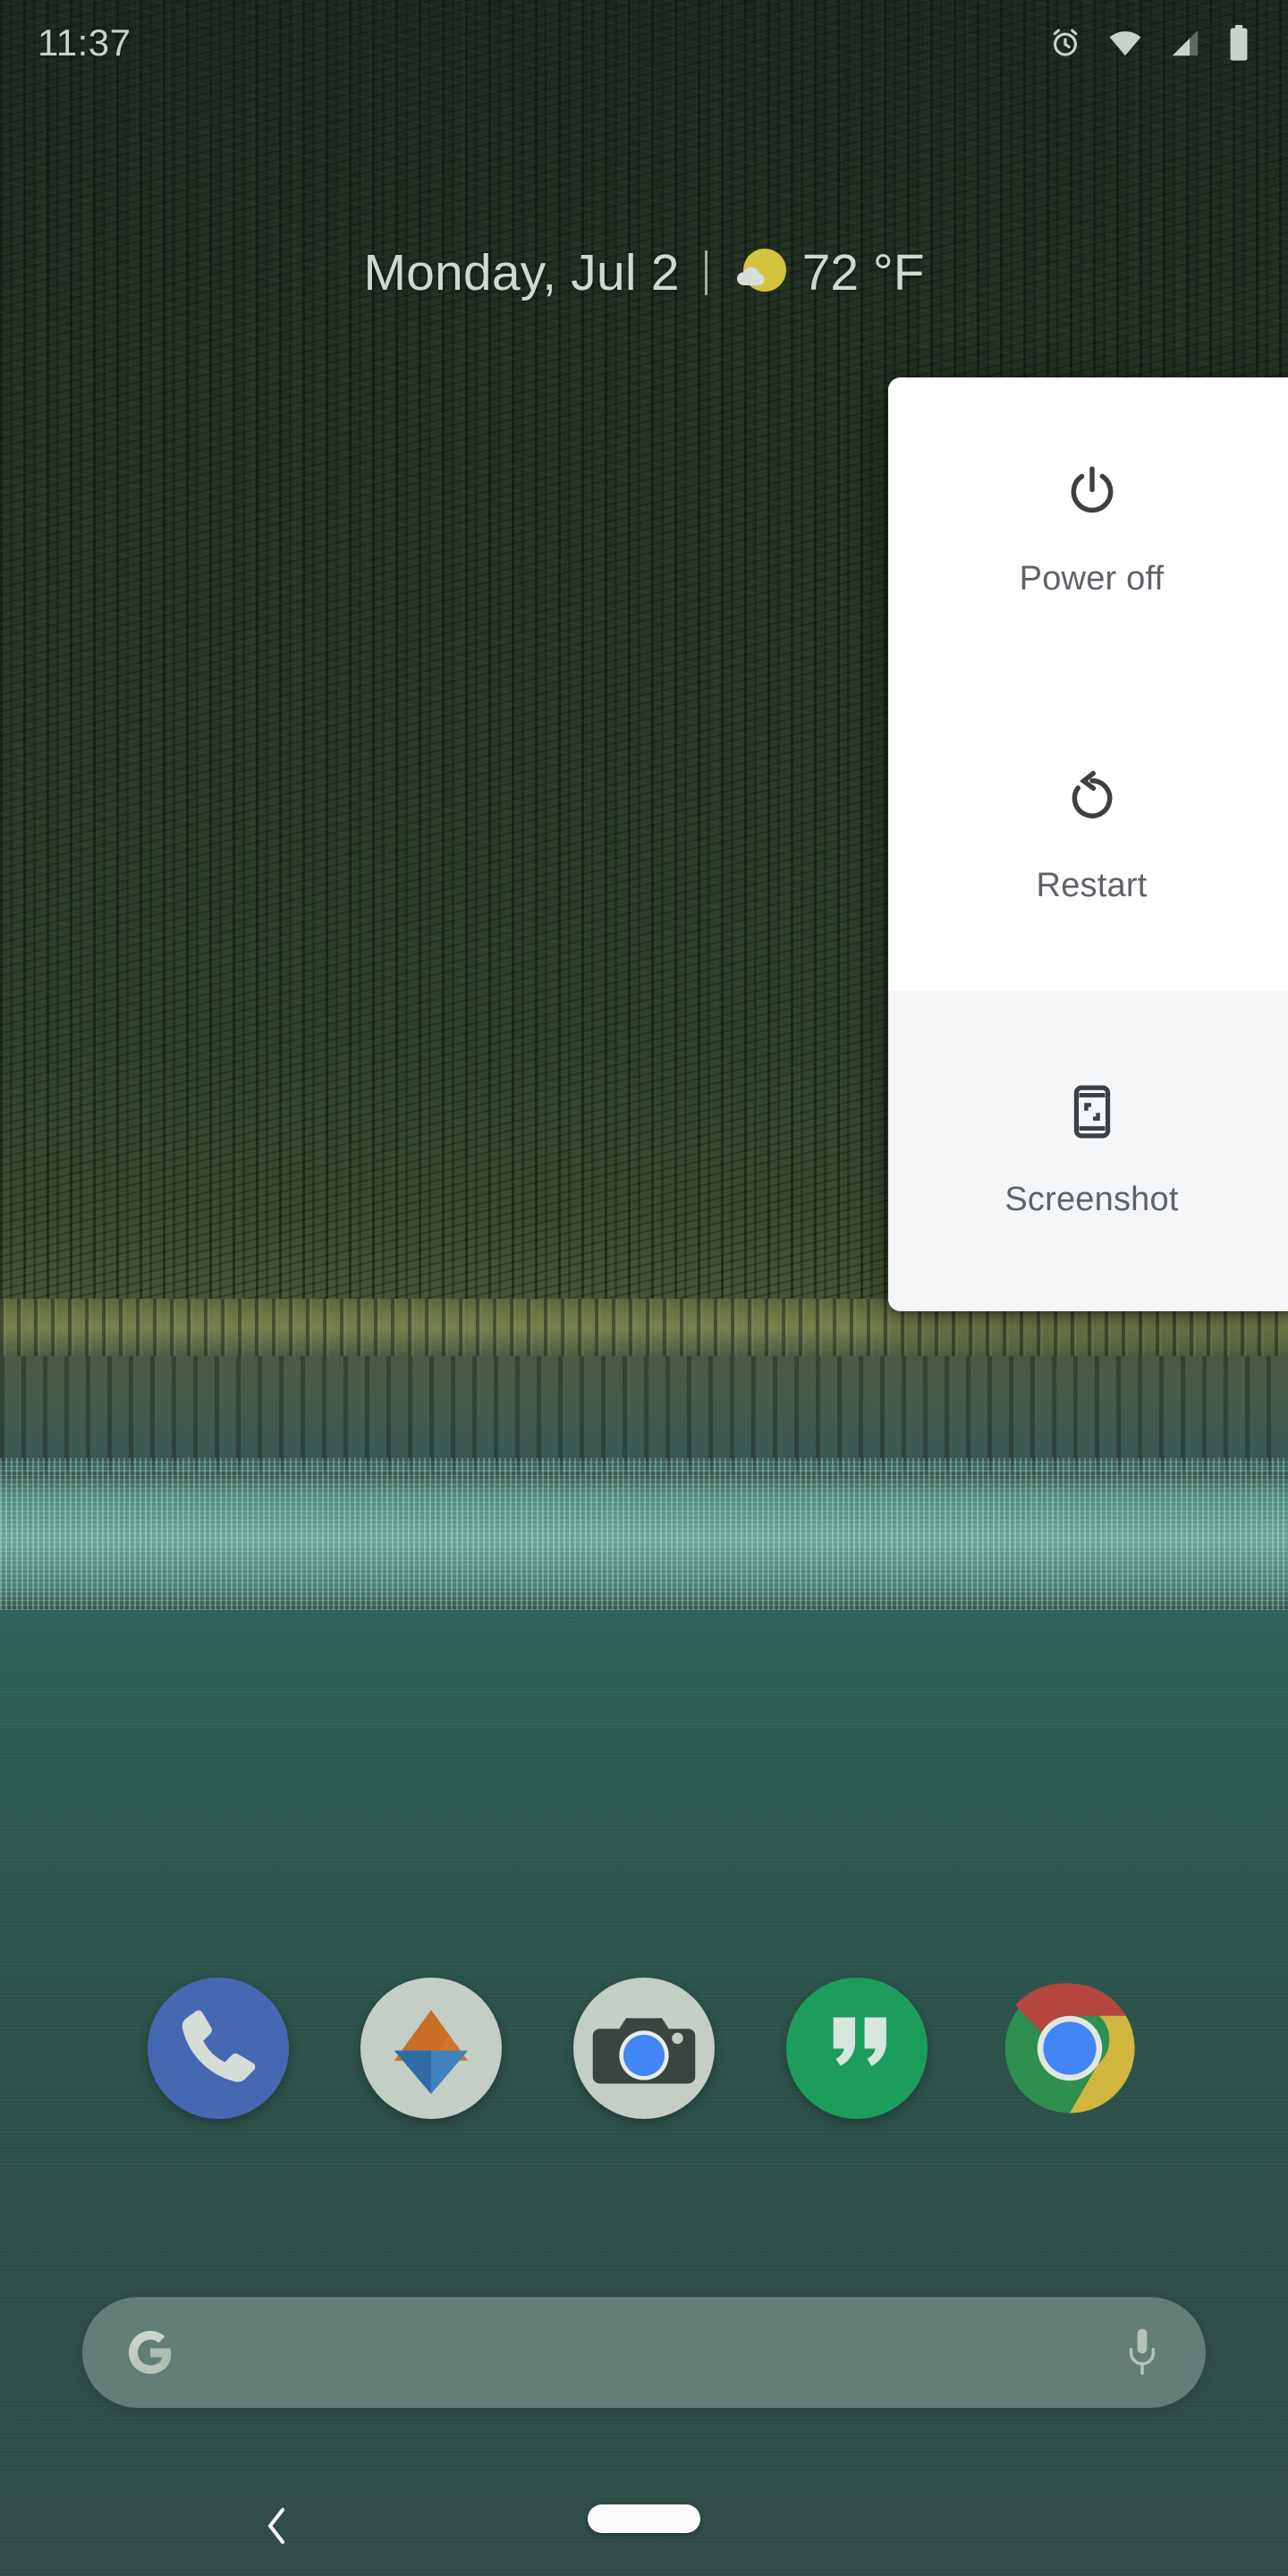 Image resolution: width=1288 pixels, height=2576 pixels. What do you see at coordinates (1142, 2352) in the screenshot?
I see `microphone-icon` at bounding box center [1142, 2352].